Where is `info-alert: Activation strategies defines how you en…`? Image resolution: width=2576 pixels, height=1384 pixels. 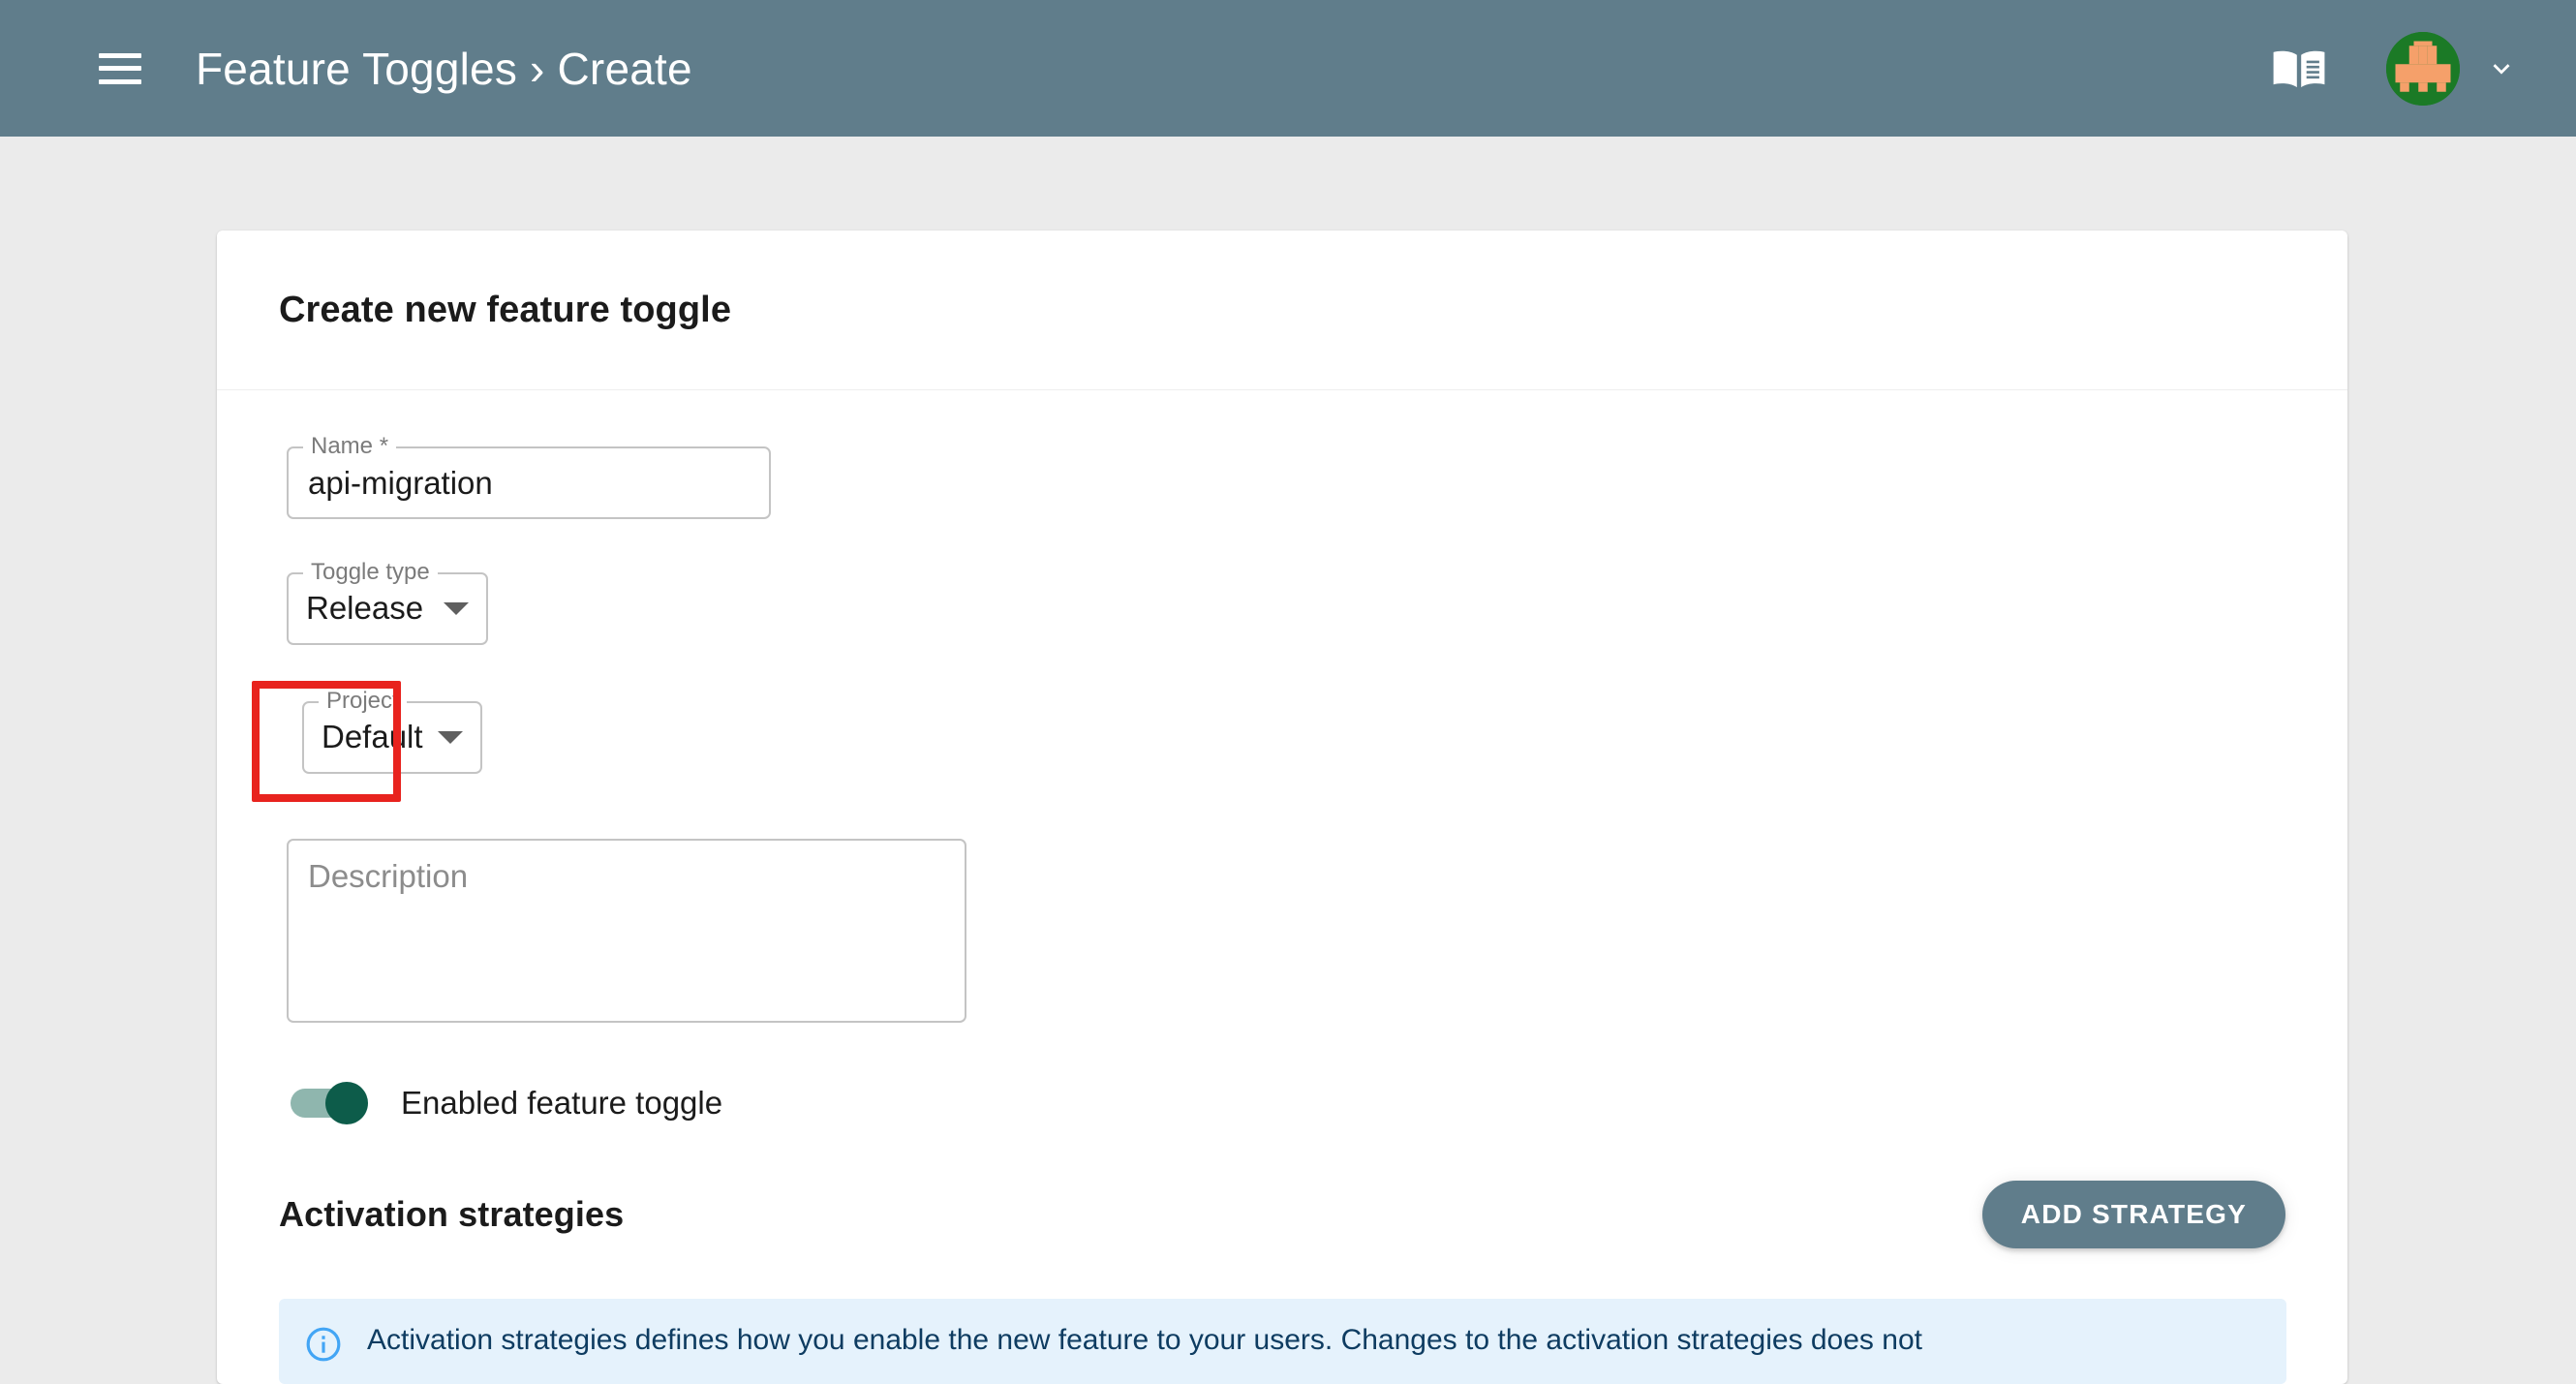
info-alert: Activation strategies defines how you en… is located at coordinates (1282, 1341).